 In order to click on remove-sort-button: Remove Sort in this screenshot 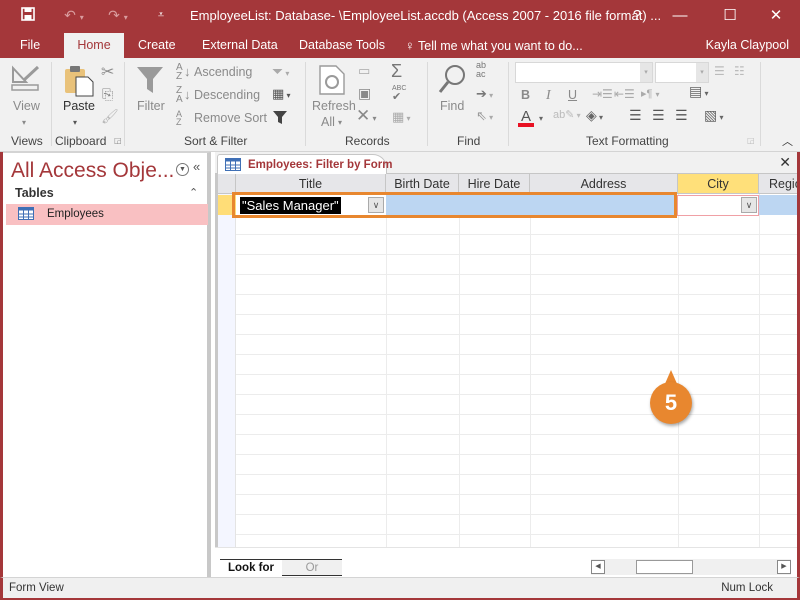, I will do `click(230, 118)`.